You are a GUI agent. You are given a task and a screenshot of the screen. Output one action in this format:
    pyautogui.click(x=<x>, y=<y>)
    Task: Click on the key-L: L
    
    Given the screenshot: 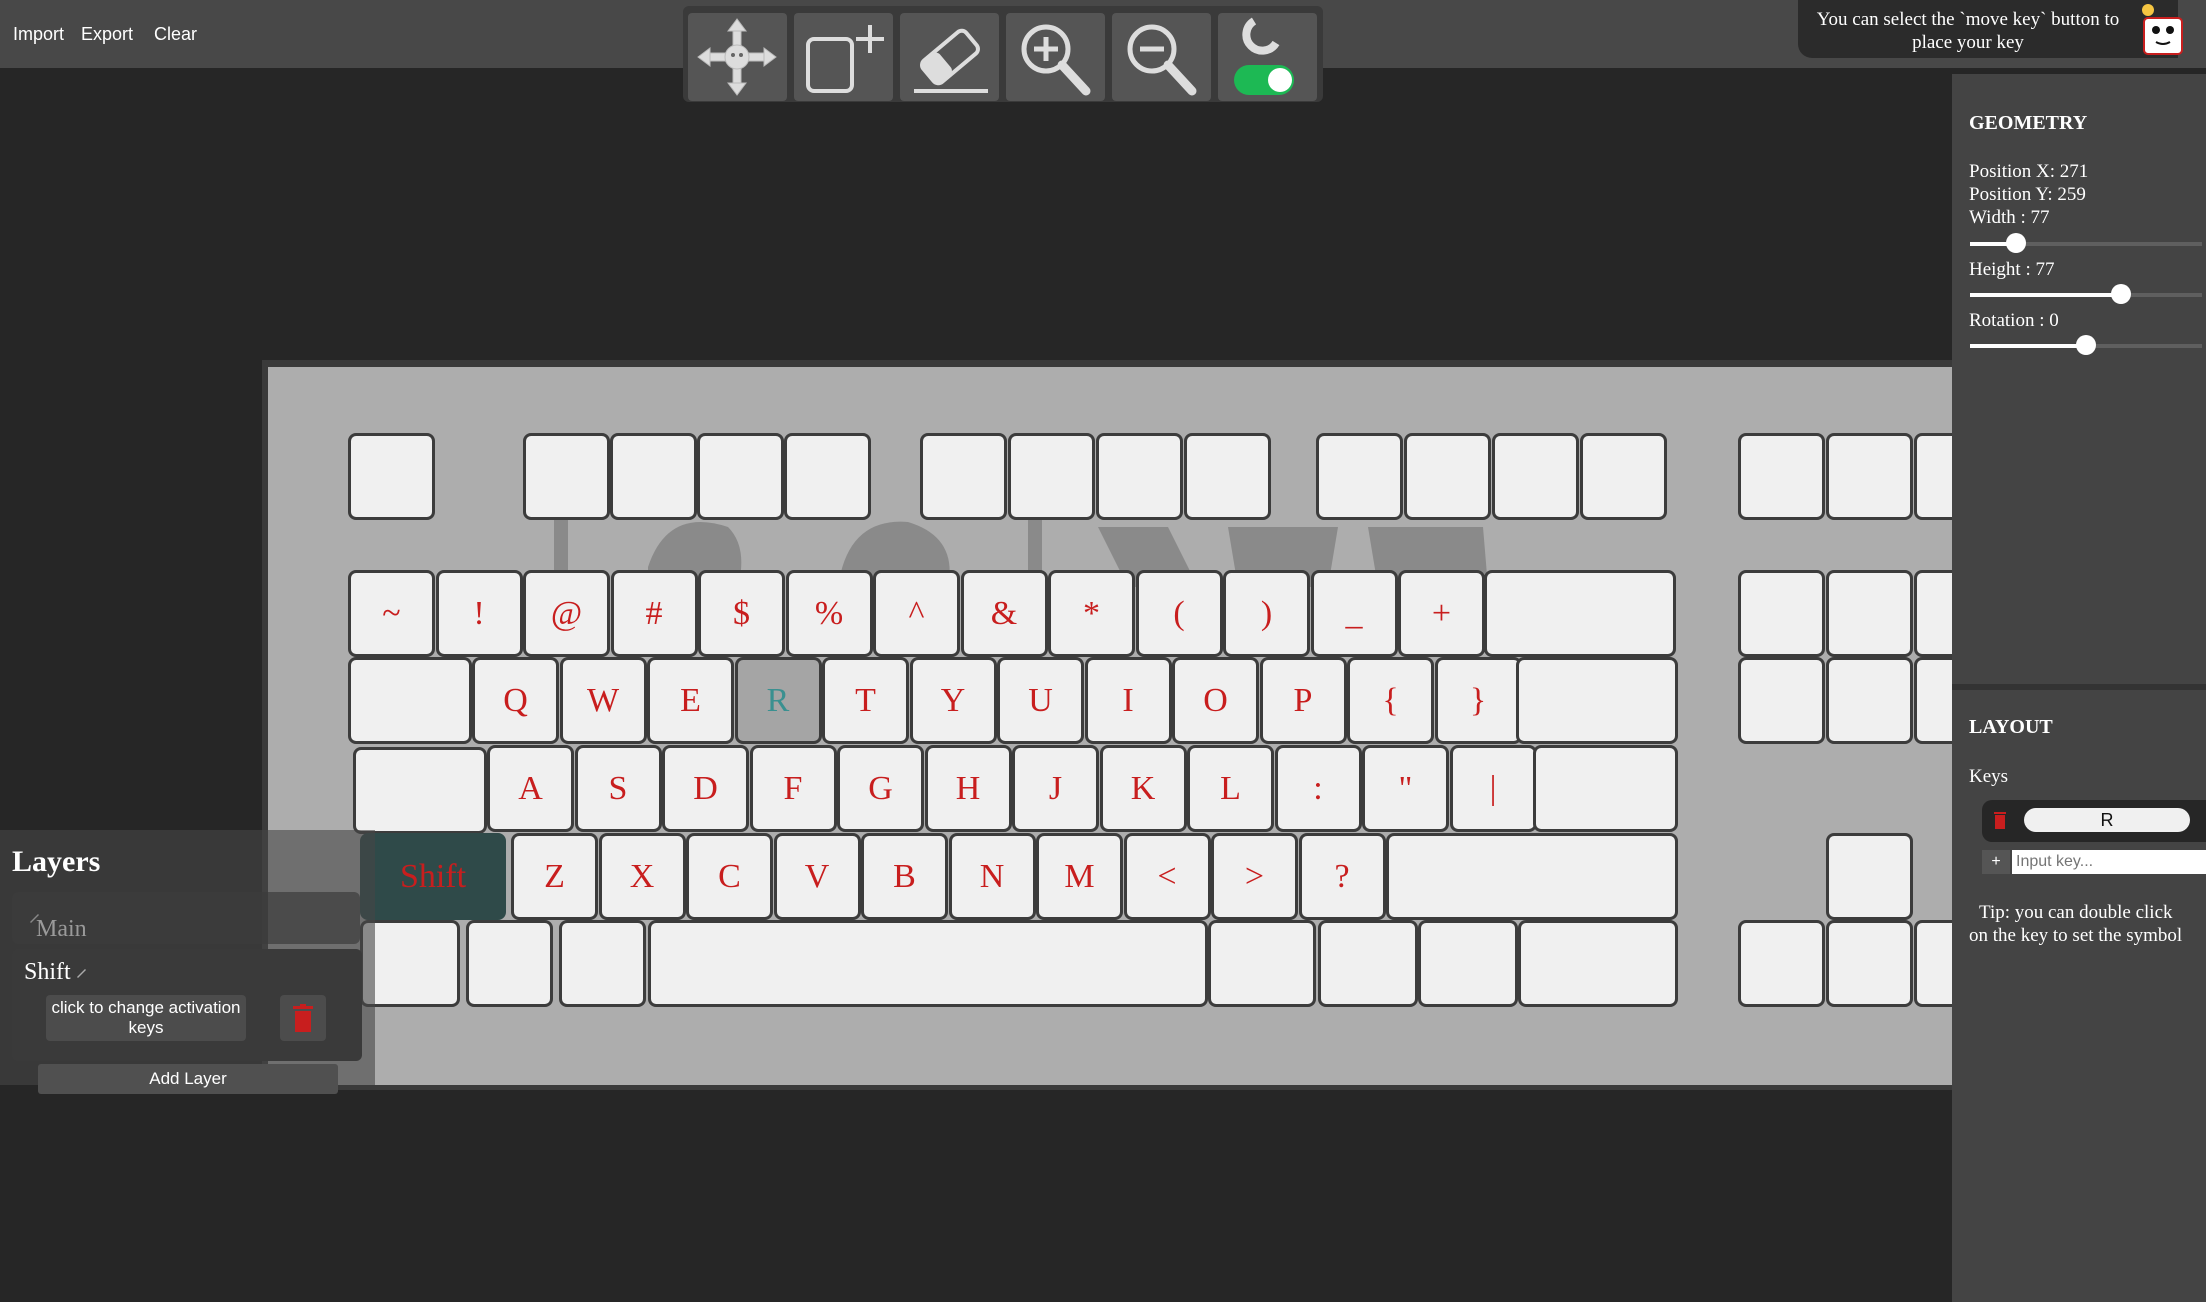 What is the action you would take?
    pyautogui.click(x=1230, y=788)
    